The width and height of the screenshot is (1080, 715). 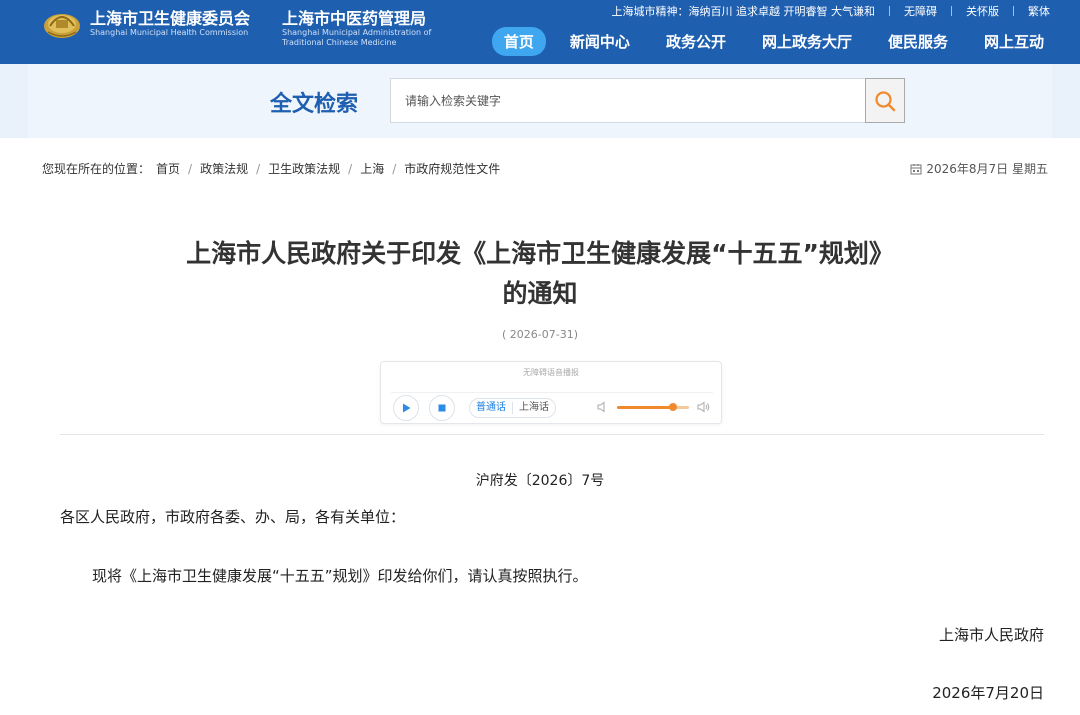 I want to click on play-icon, so click(x=407, y=408).